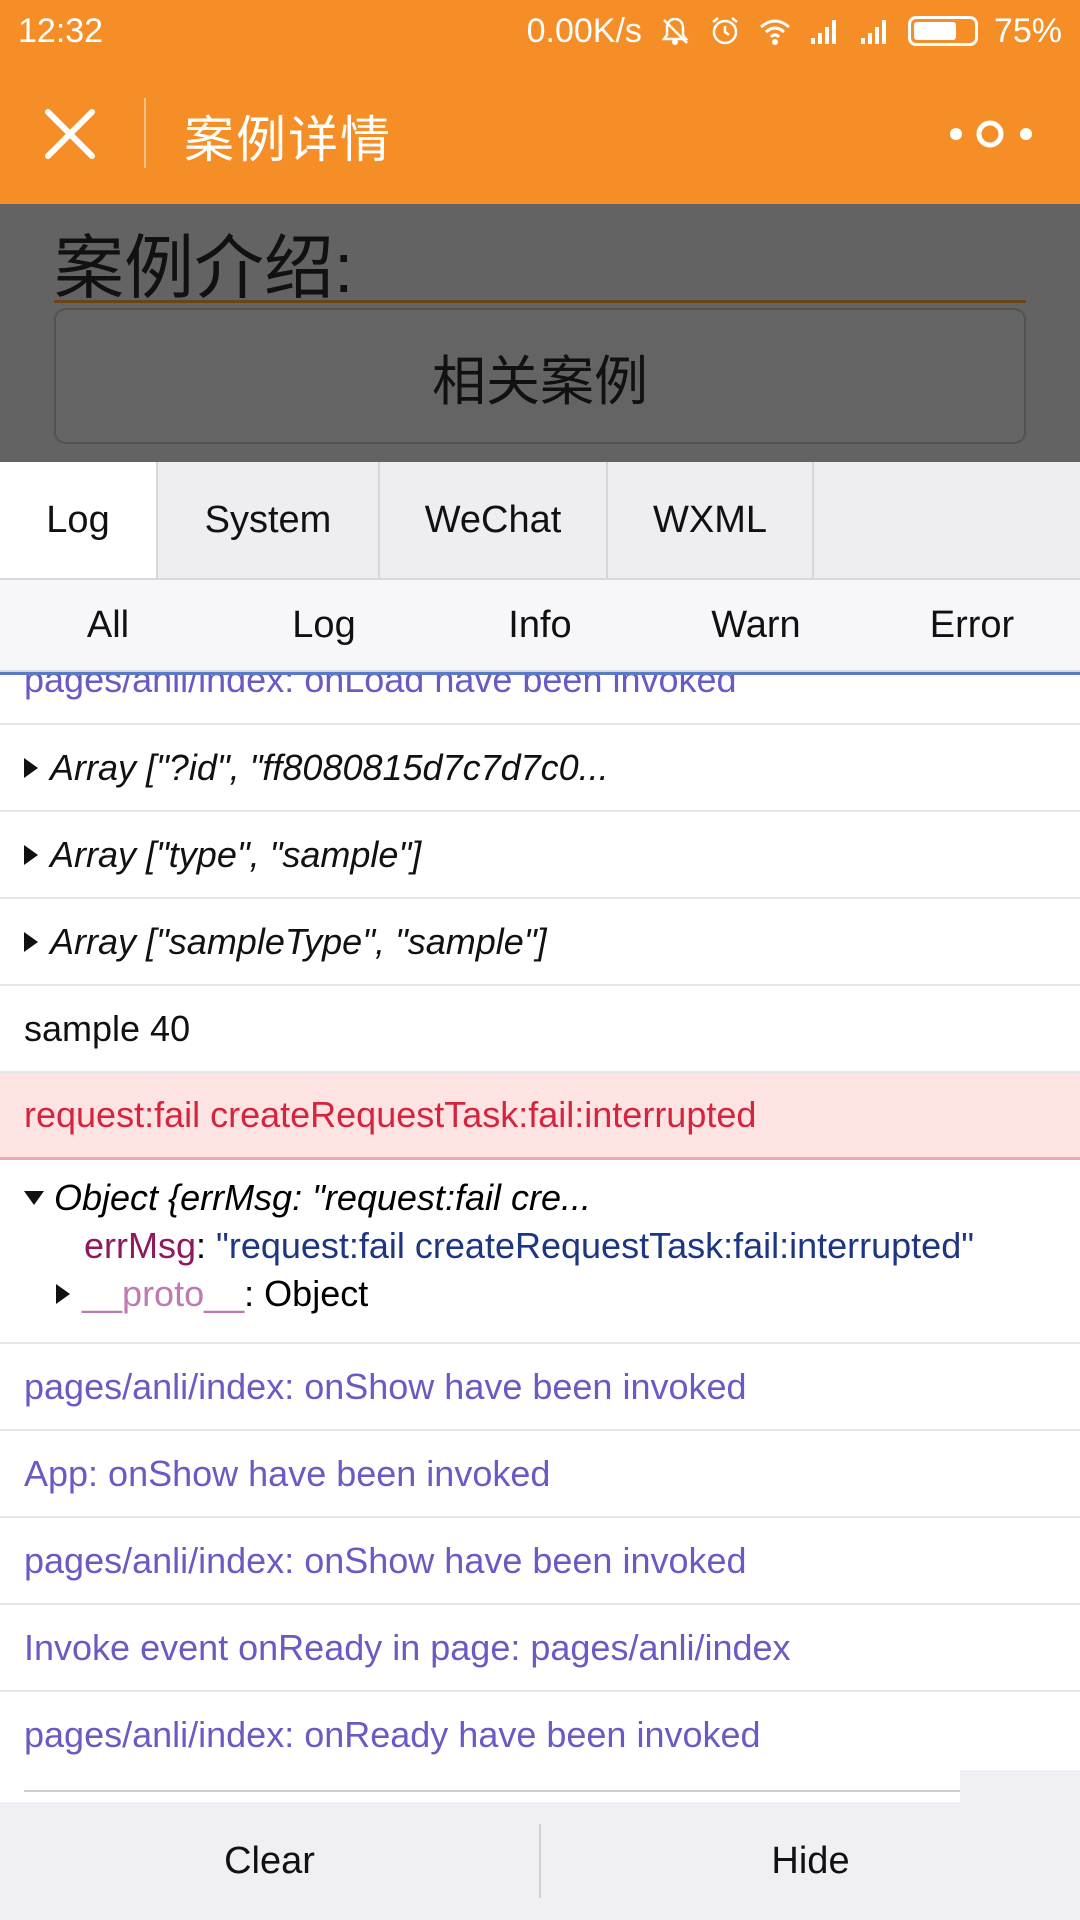 This screenshot has height=1920, width=1080. I want to click on battery-percent: 75%, so click(1027, 30).